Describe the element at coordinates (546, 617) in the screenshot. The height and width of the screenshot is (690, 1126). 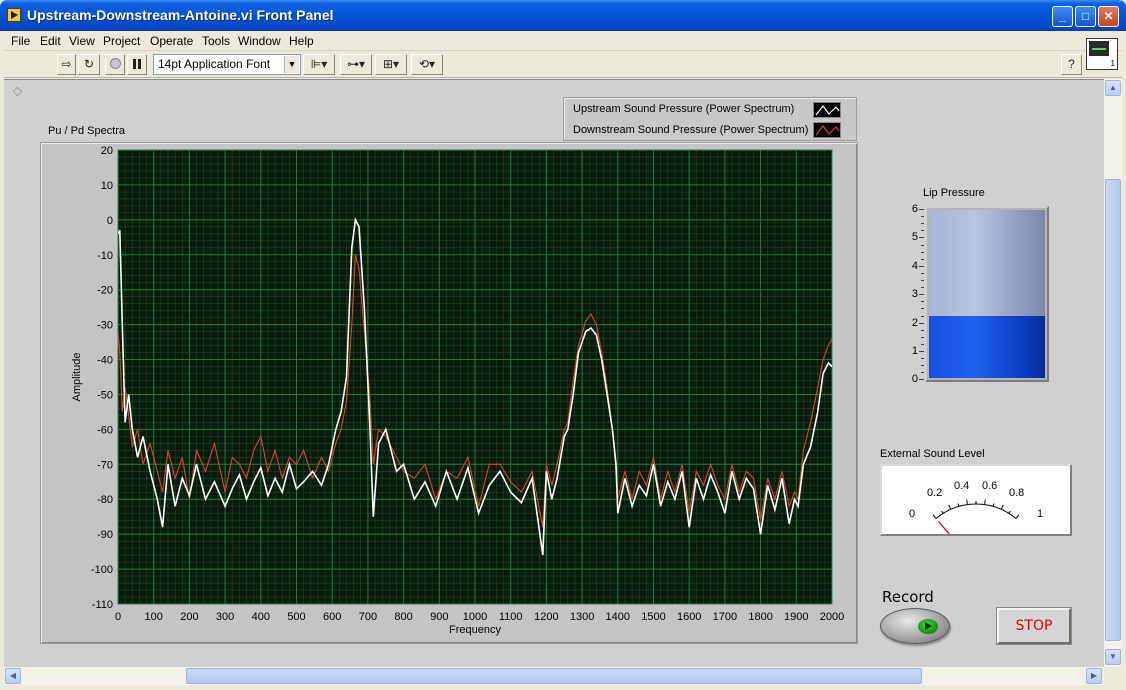
I see `x-tick-label: 1200` at that location.